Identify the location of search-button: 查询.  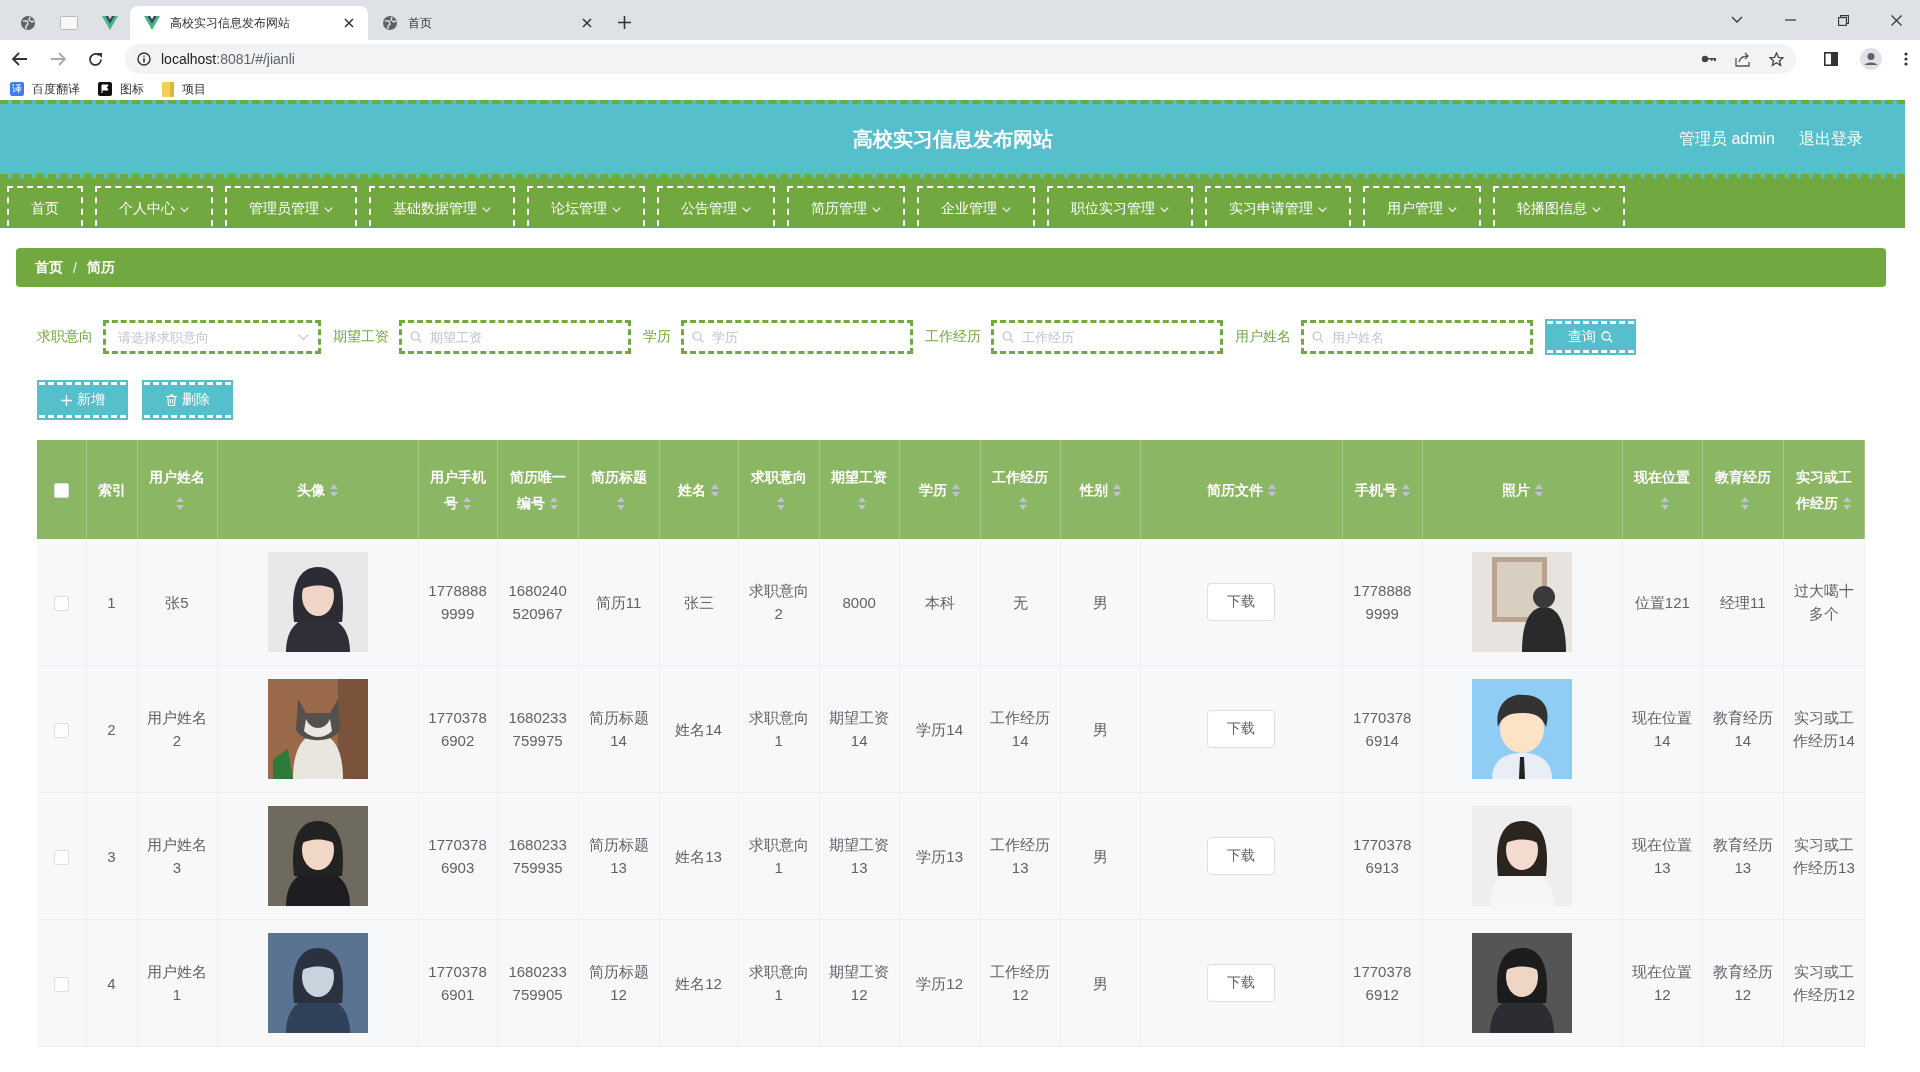
(1590, 337).